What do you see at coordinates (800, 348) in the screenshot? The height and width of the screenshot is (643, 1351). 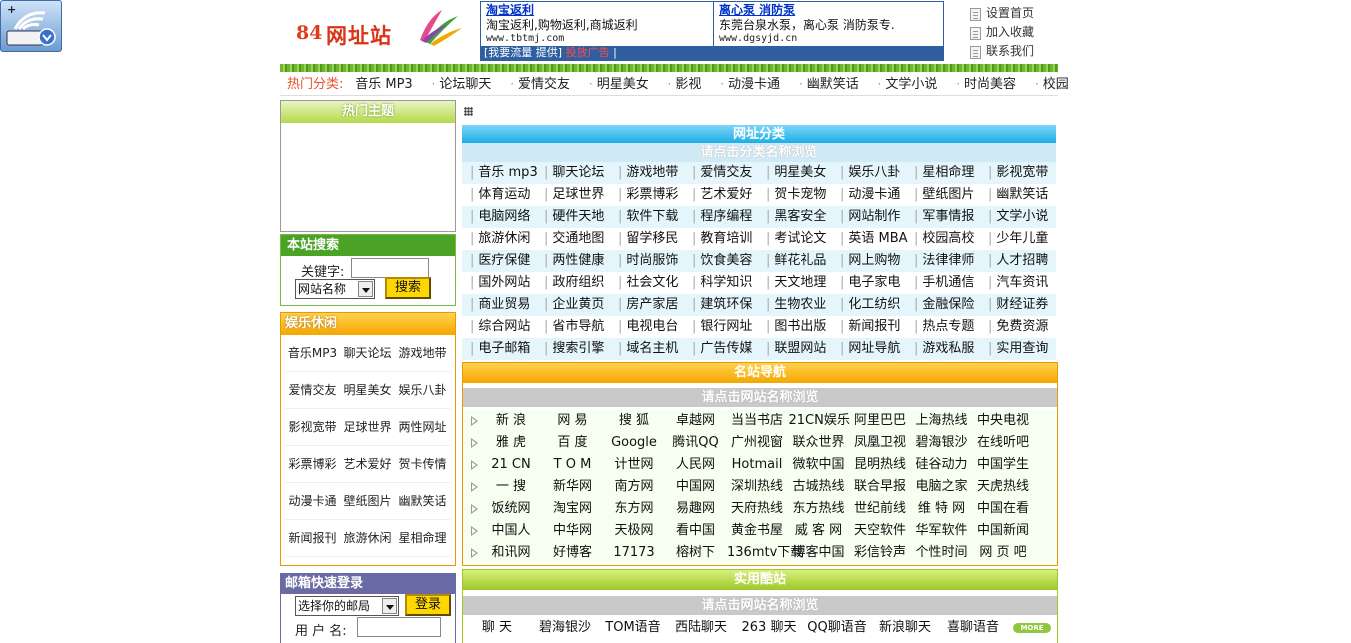 I see `category-link: 联盟网站` at bounding box center [800, 348].